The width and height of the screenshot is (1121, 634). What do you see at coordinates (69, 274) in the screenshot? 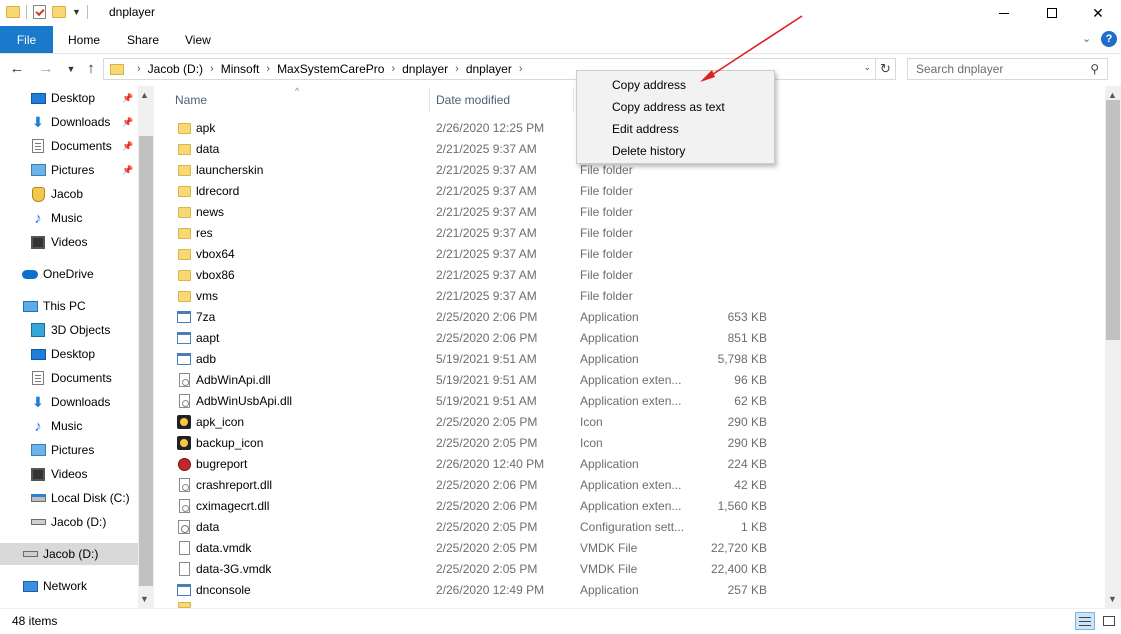
I see `sidebar-item-onedrive: OneDrive` at bounding box center [69, 274].